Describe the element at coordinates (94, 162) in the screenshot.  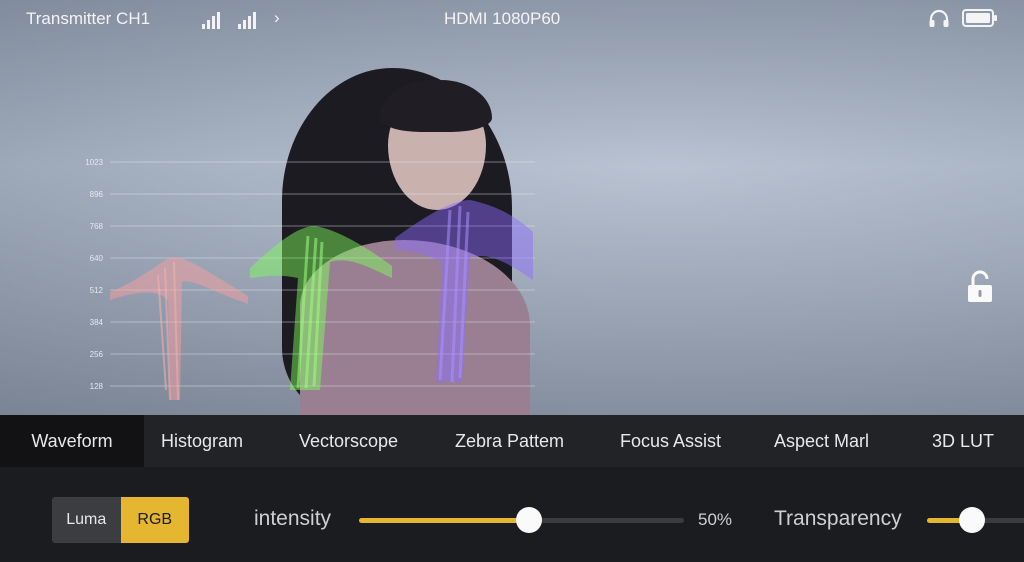
I see `waveform-tick-label: 1023` at that location.